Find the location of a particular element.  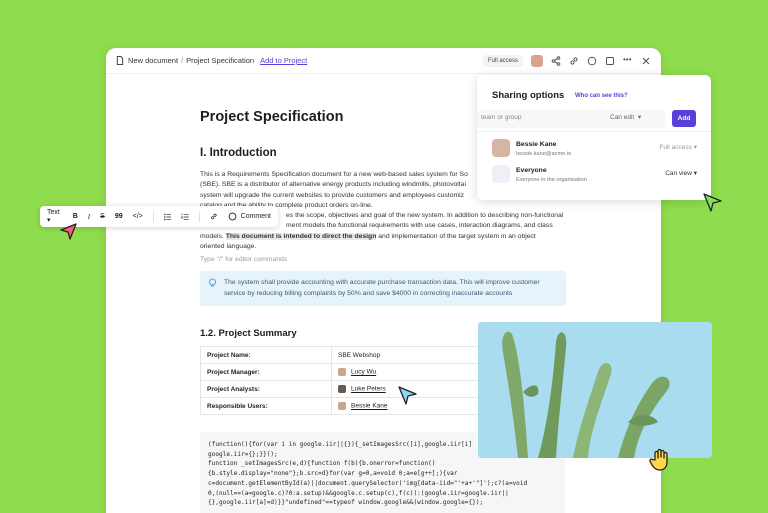

everyone-label: Everyone is located at coordinates (531, 170).